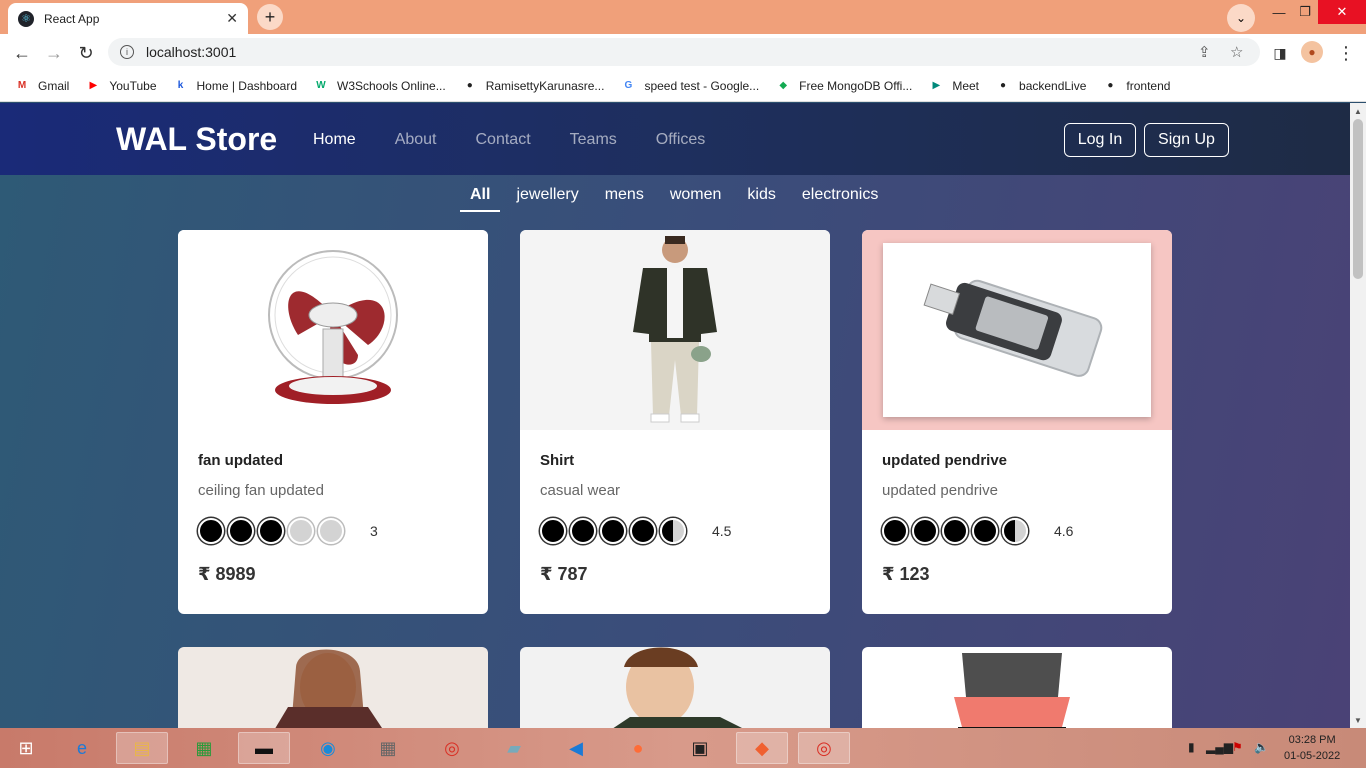 The image size is (1366, 768). Describe the element at coordinates (547, 199) in the screenshot. I see `category-jewellery: jewellery` at that location.